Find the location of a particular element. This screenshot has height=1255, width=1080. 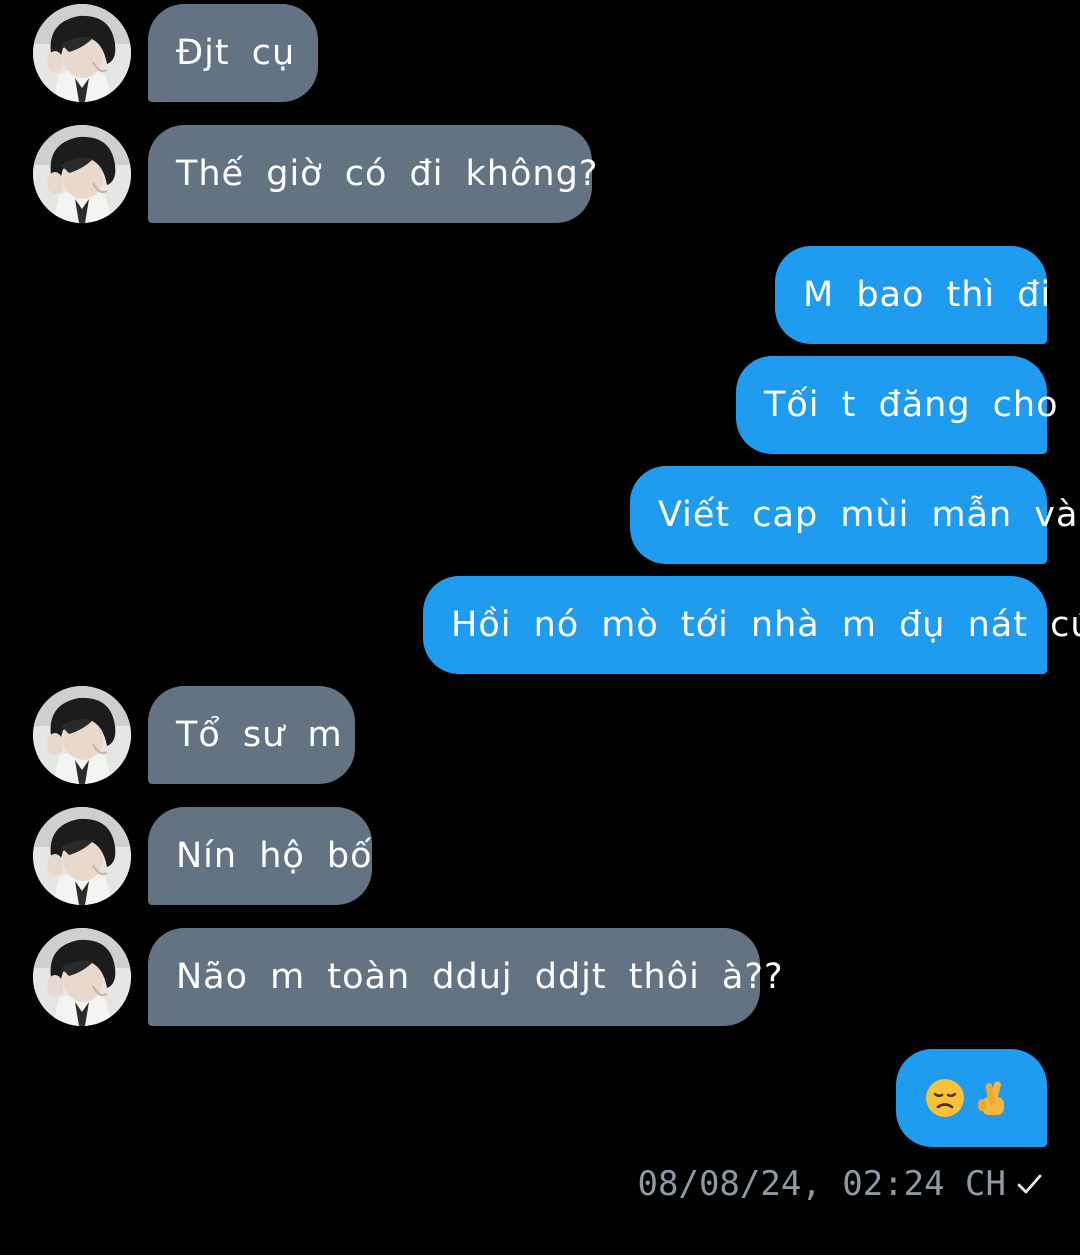

incoming-message-bubble: Thế giờ có đi không? is located at coordinates (372, 174).